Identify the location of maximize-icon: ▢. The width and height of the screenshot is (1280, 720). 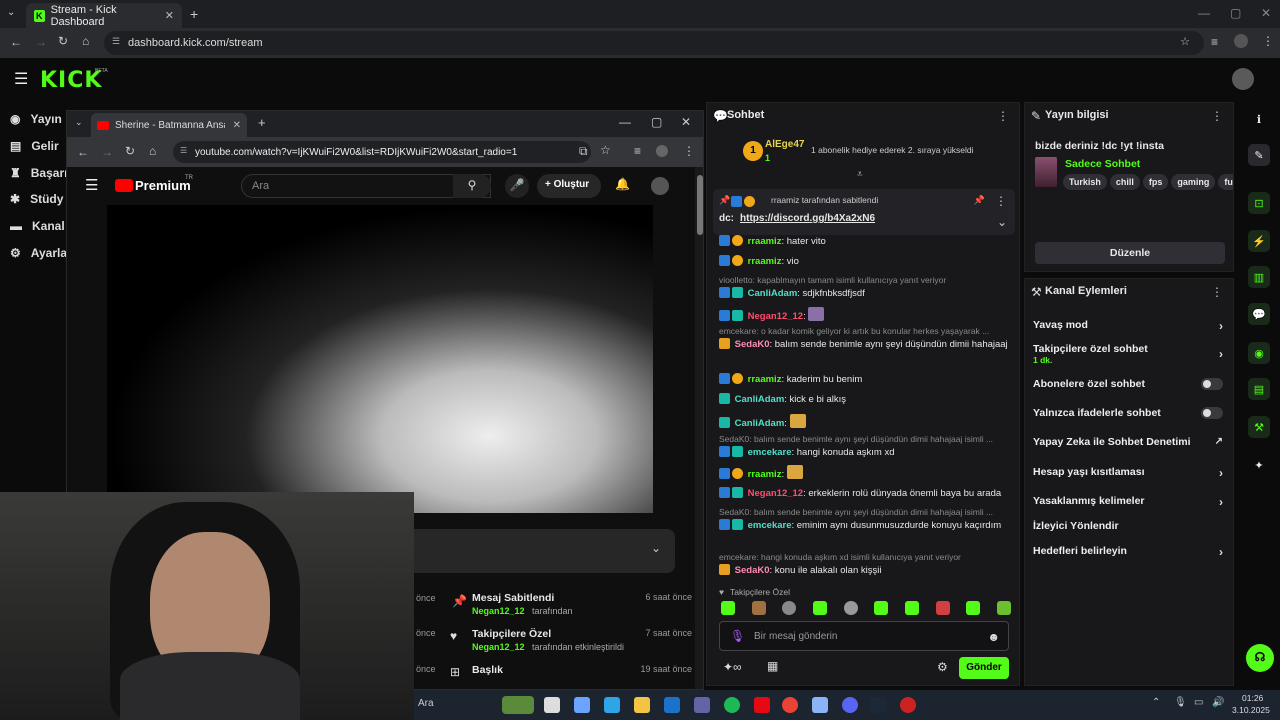
(656, 122).